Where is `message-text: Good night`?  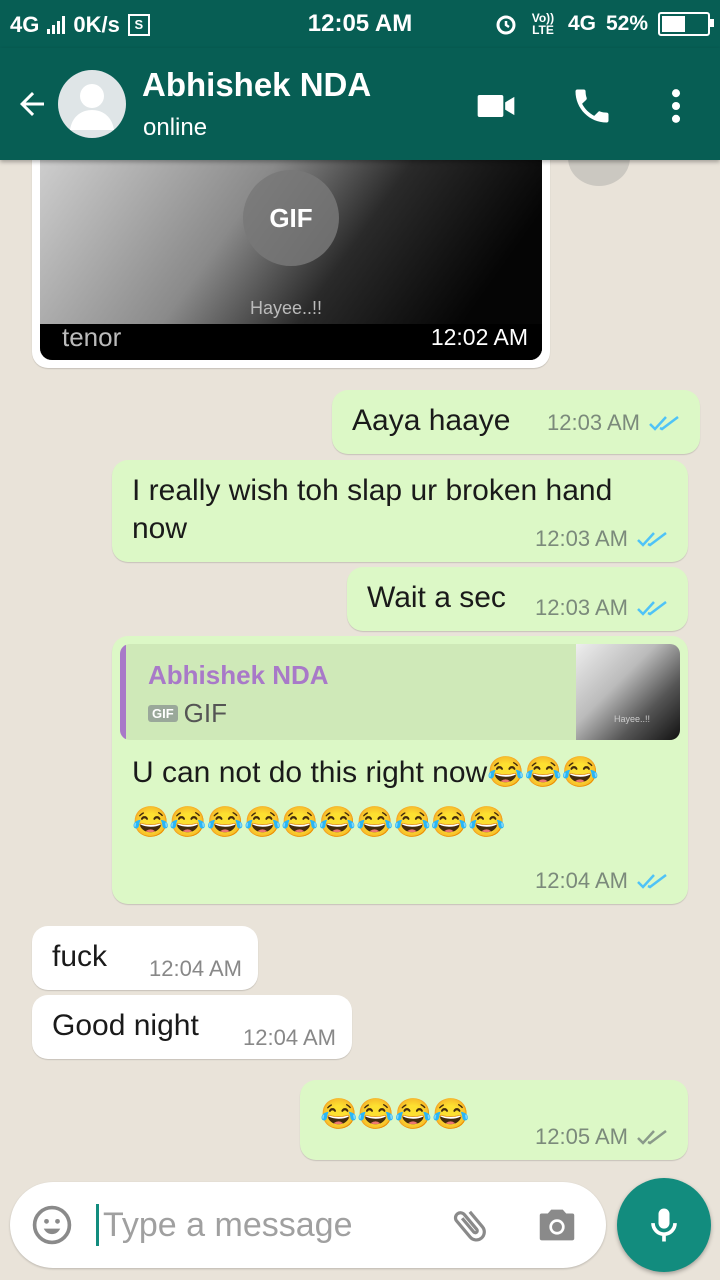
message-text: Good night is located at coordinates (125, 1025).